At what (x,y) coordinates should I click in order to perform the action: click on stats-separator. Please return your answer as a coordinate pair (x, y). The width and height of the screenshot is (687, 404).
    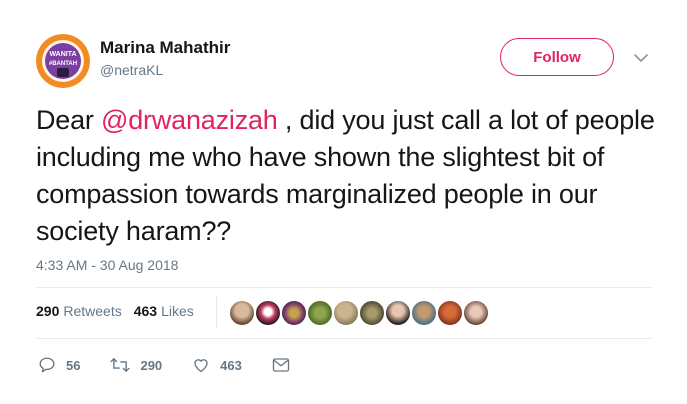
    Looking at the image, I should click on (216, 312).